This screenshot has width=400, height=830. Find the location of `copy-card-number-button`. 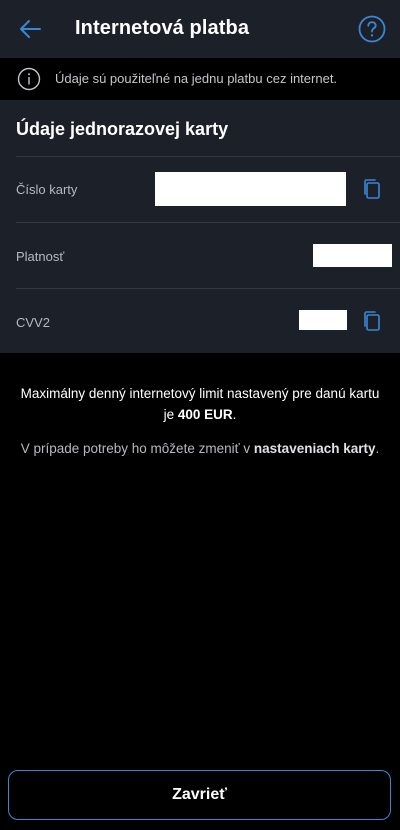

copy-card-number-button is located at coordinates (372, 189).